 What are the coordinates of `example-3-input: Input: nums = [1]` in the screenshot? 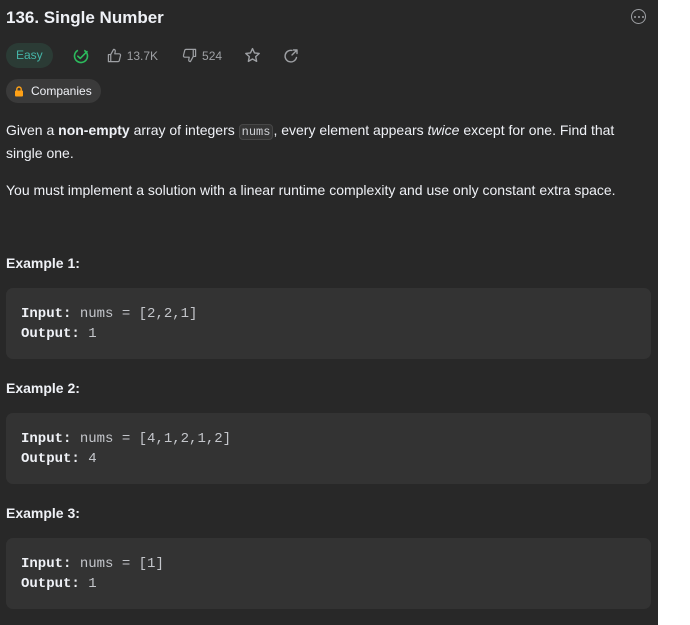 It's located at (92, 564).